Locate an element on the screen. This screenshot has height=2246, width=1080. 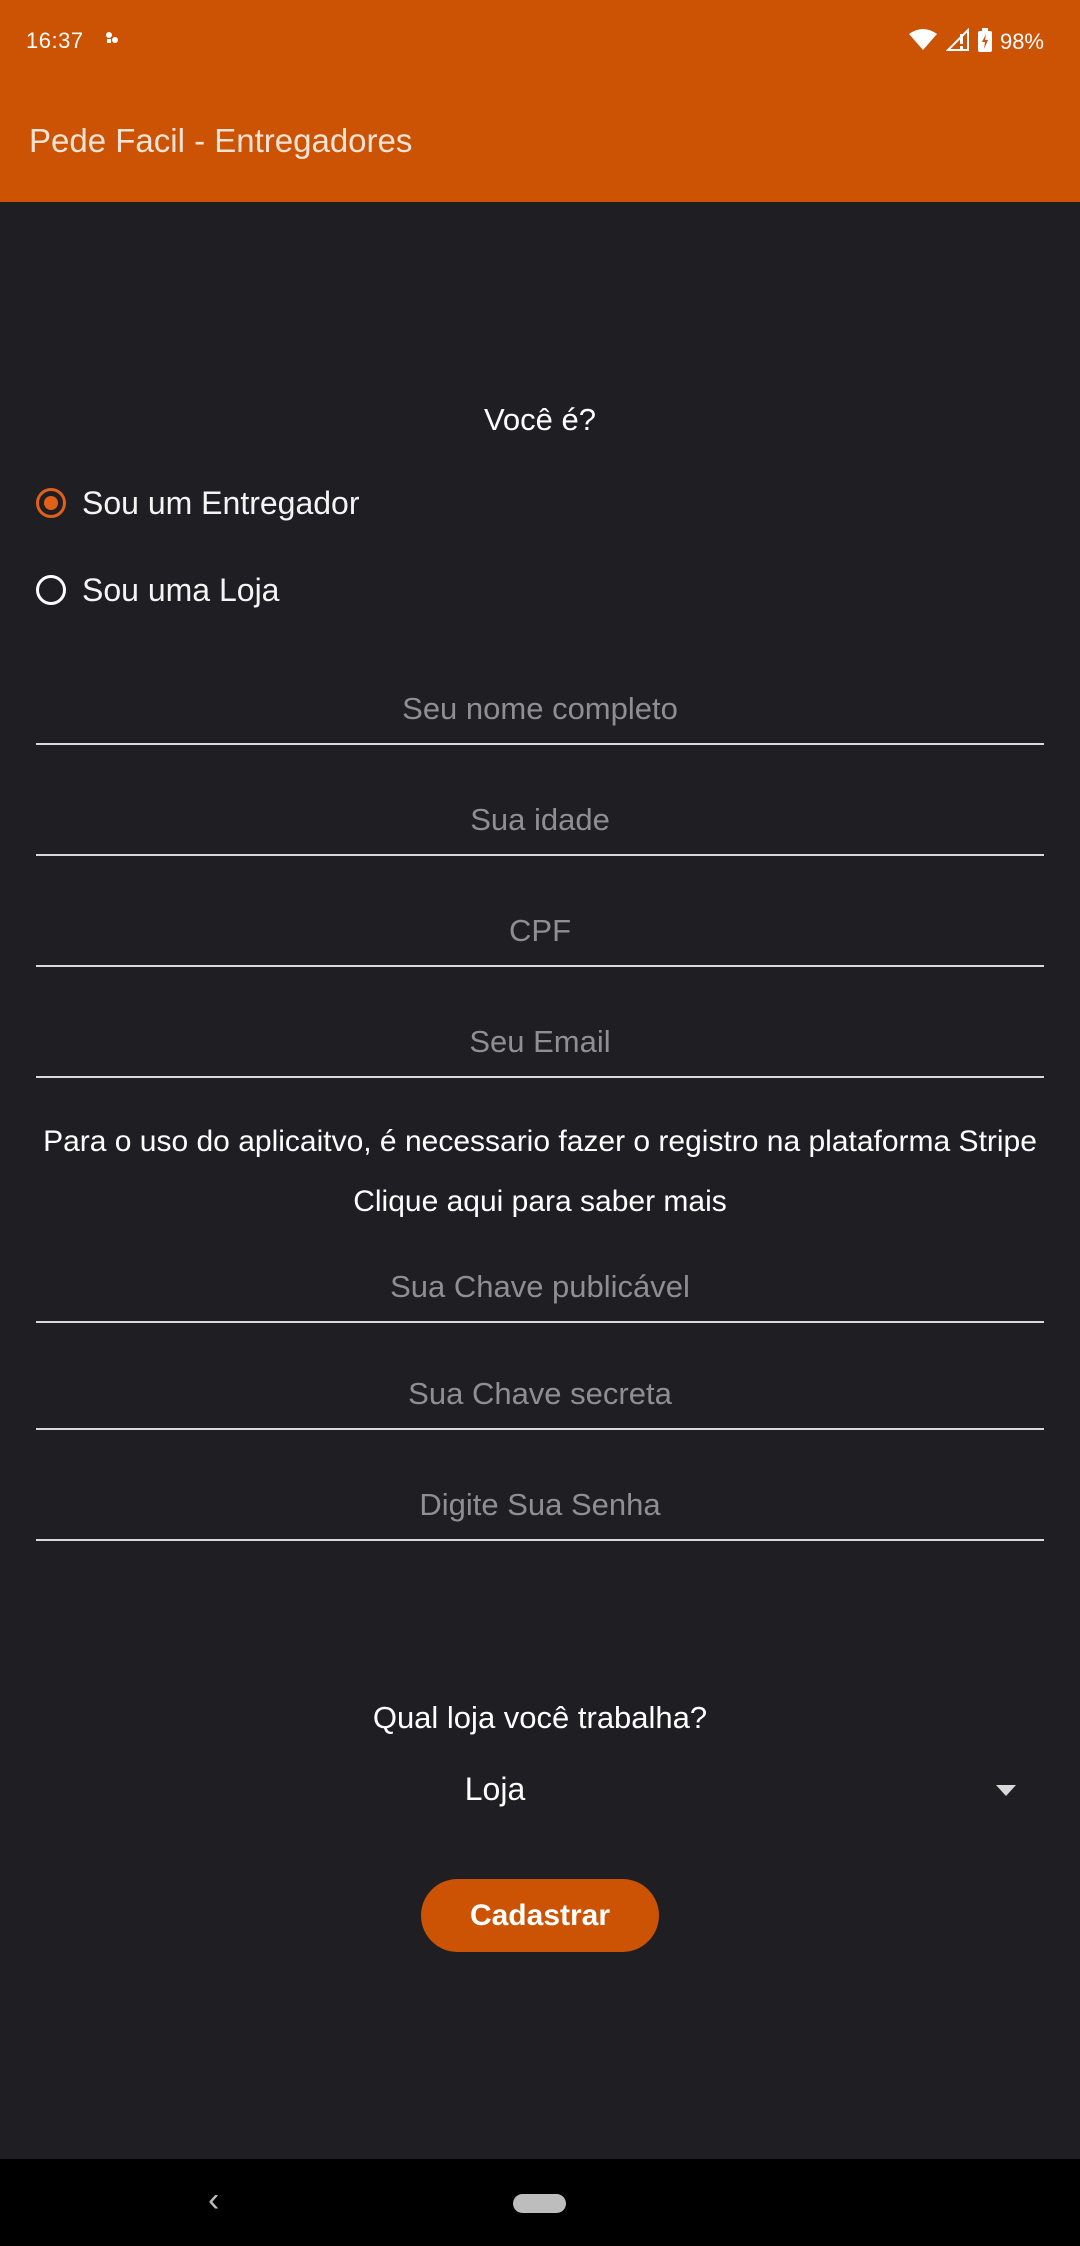
navigation-bar: ‹ is located at coordinates (540, 2202).